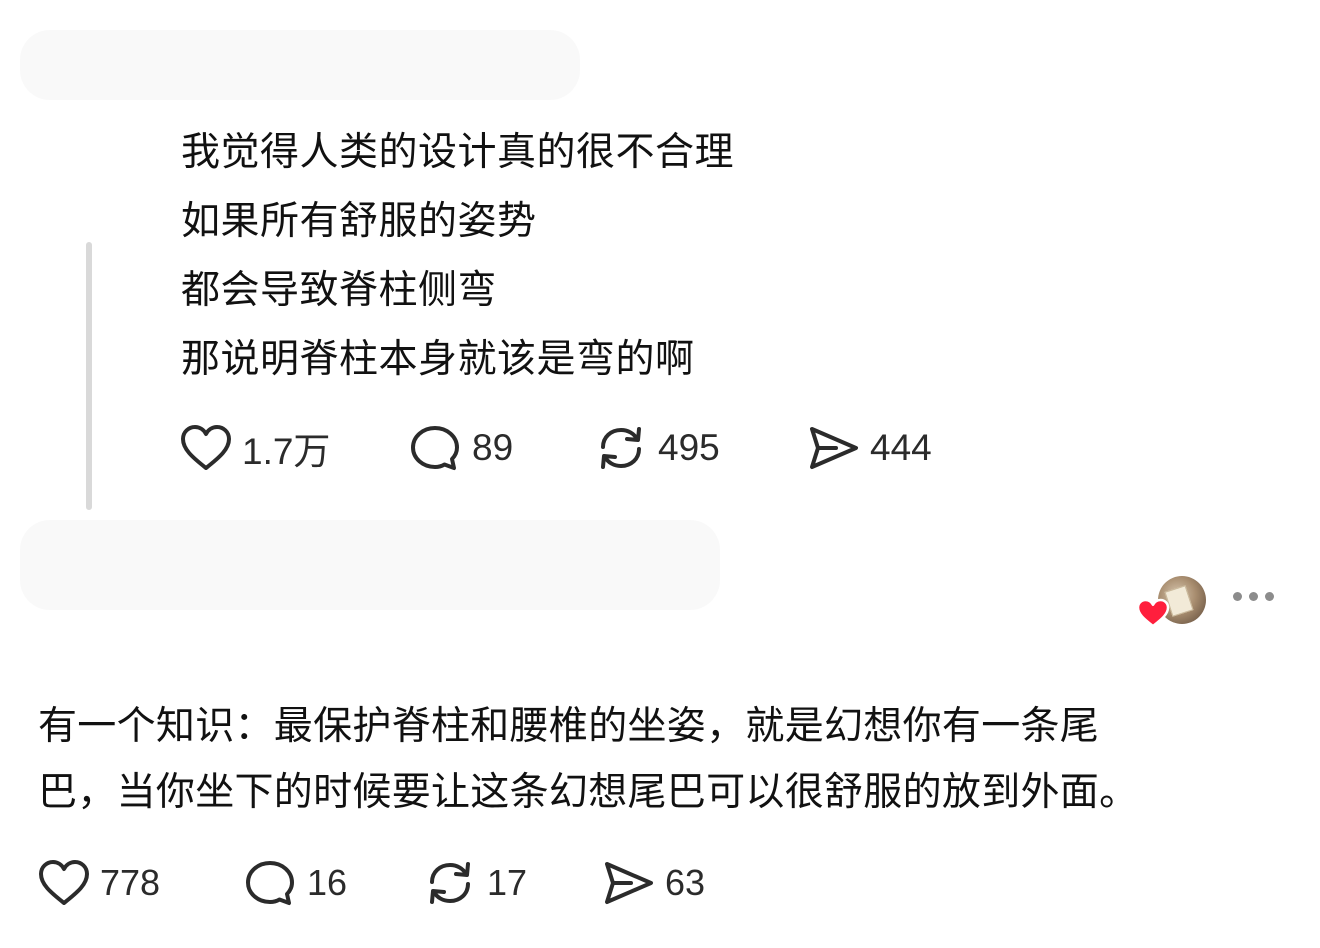  I want to click on comment-count: 89, so click(493, 447).